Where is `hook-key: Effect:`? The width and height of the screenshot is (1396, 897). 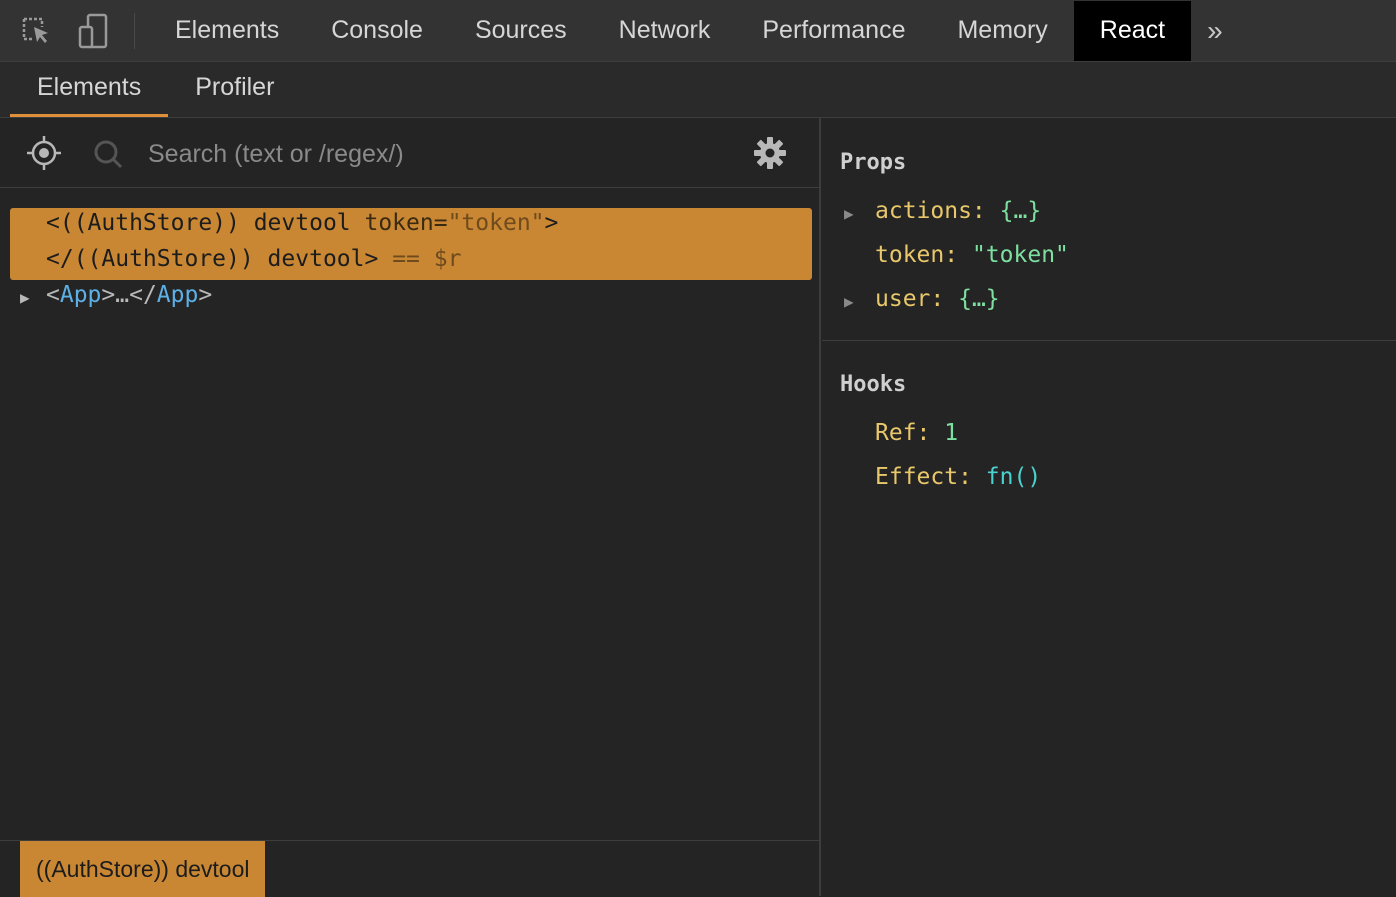 hook-key: Effect: is located at coordinates (923, 477).